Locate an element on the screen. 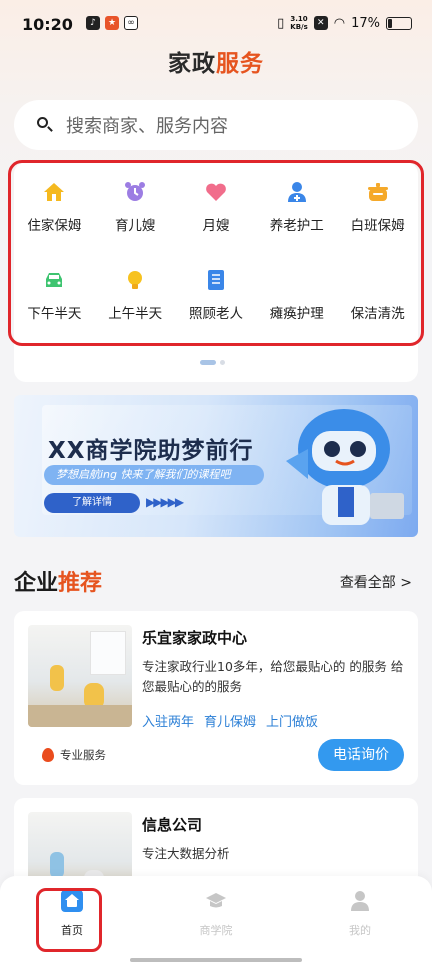  tab-business-school: 商学院 is located at coordinates (216, 914).